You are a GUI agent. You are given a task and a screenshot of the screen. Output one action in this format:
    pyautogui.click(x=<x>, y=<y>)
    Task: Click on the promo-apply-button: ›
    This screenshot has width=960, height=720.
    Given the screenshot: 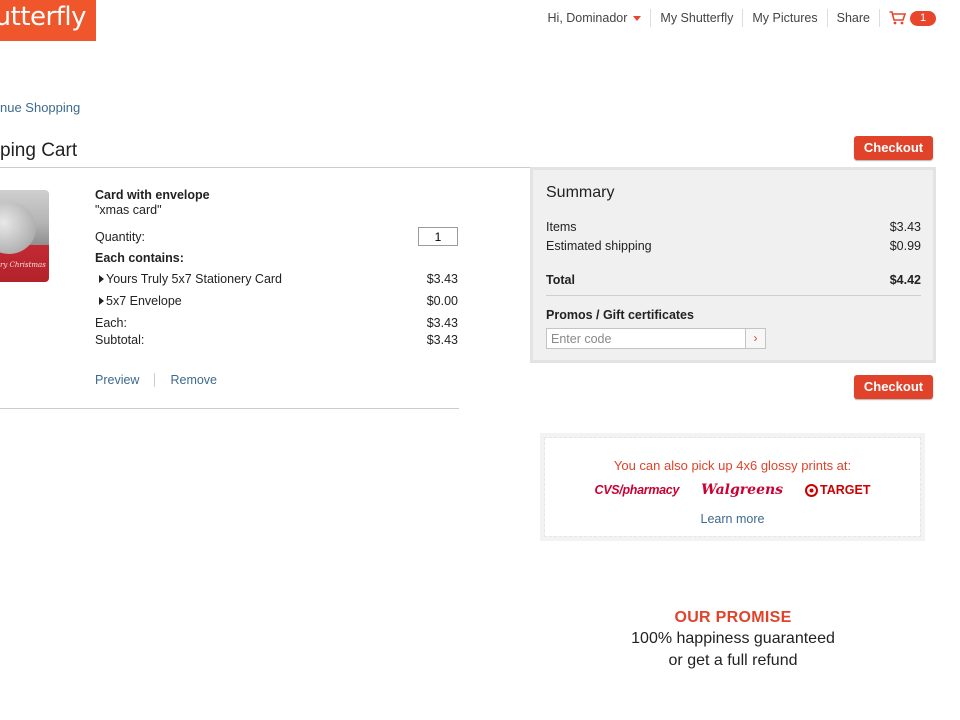 What is the action you would take?
    pyautogui.click(x=755, y=338)
    